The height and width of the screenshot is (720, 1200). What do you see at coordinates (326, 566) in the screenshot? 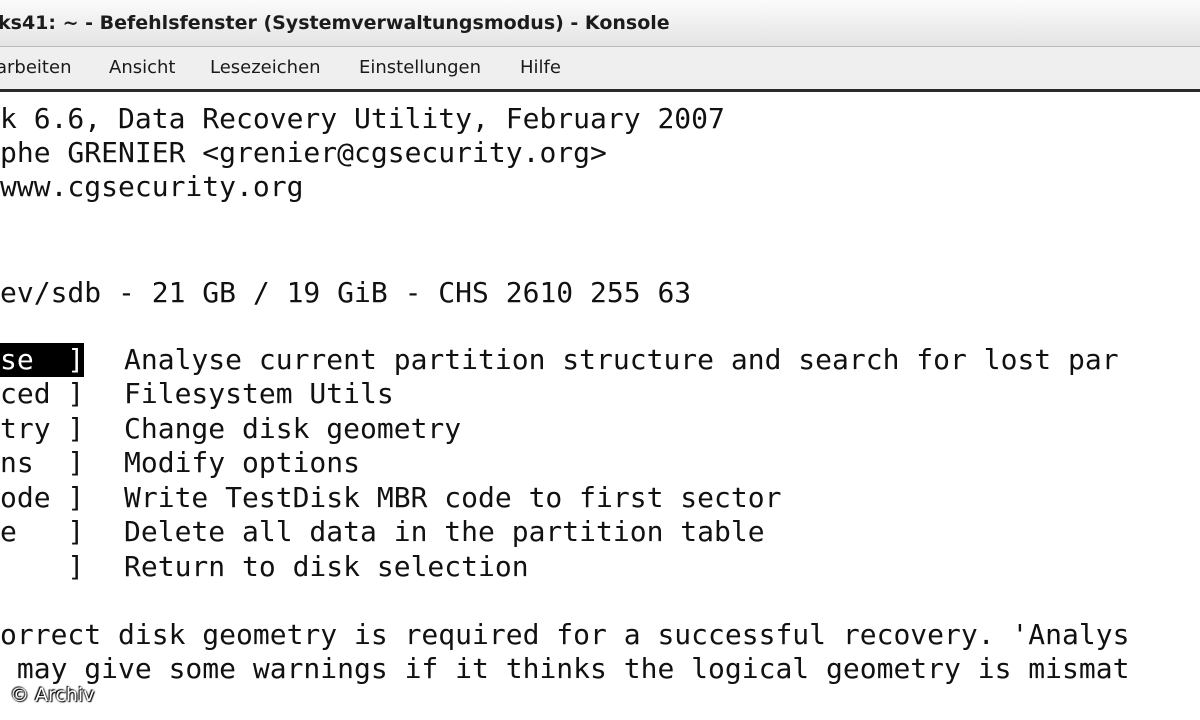
I see `option-description: Return to disk selection` at bounding box center [326, 566].